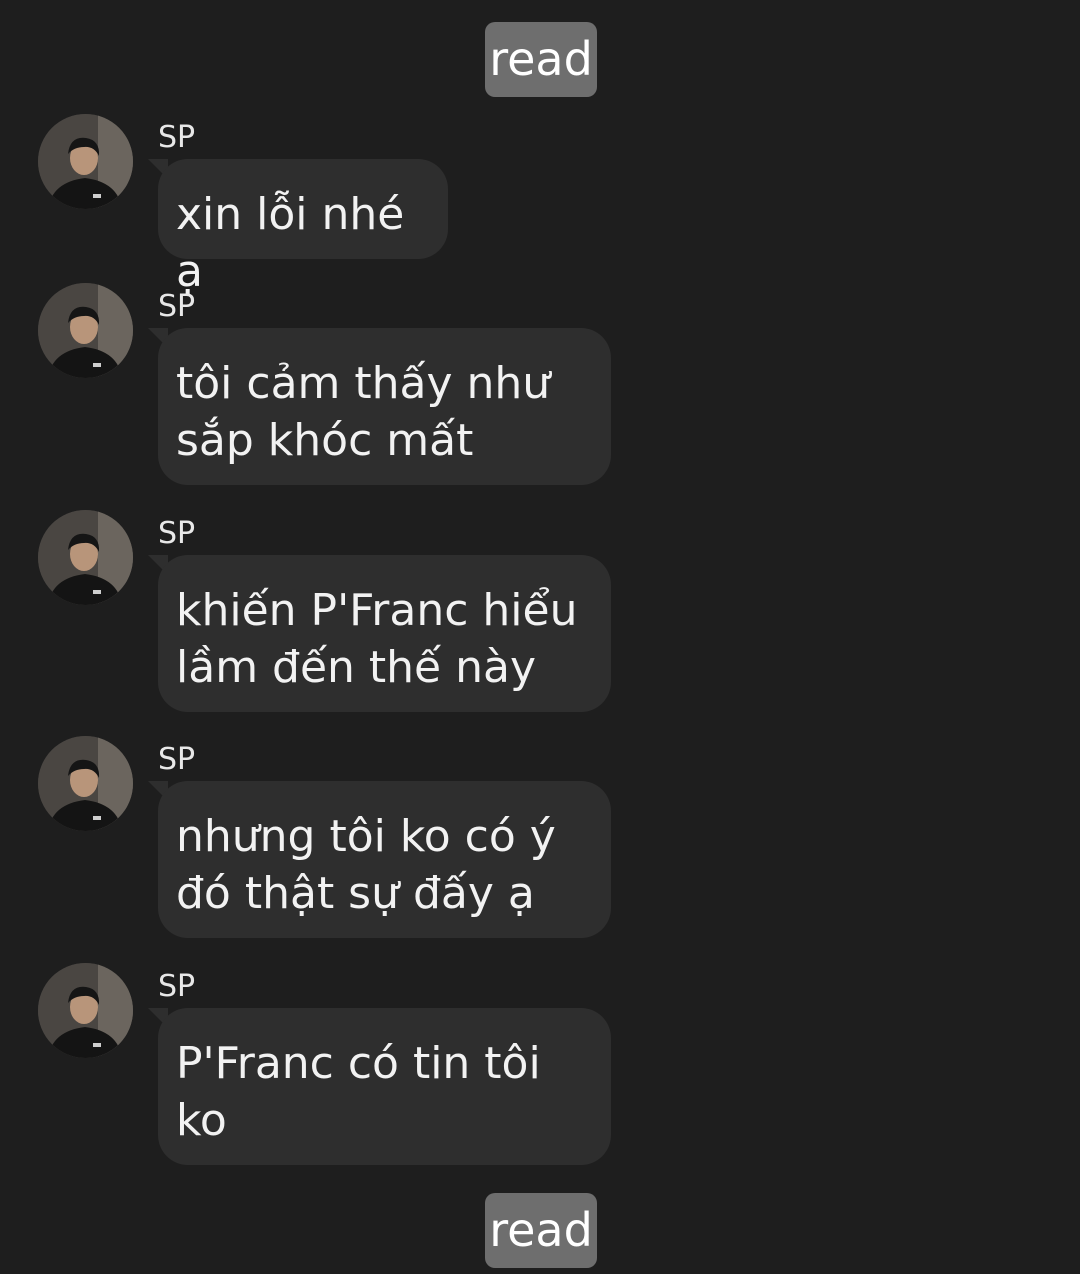 The width and height of the screenshot is (1080, 1274). What do you see at coordinates (303, 228) in the screenshot?
I see `message-bubble: xin lỗi nhé ạ` at bounding box center [303, 228].